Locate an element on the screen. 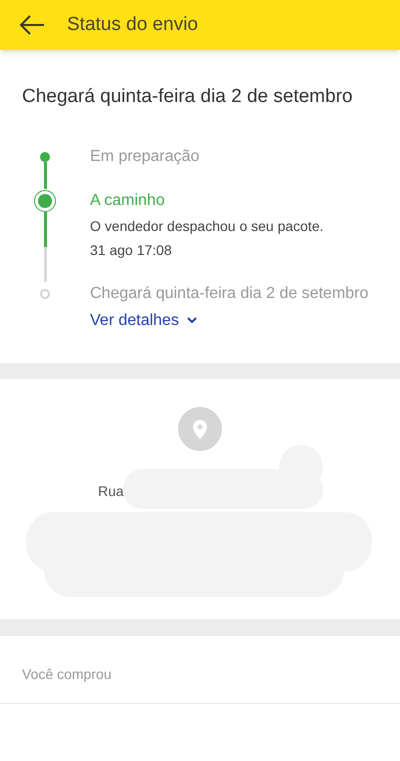 The width and height of the screenshot is (400, 761). step-title: A caminho is located at coordinates (128, 200).